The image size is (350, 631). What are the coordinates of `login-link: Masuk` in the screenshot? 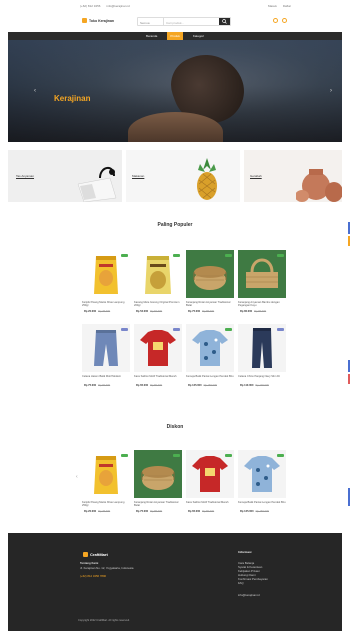 It's located at (272, 6).